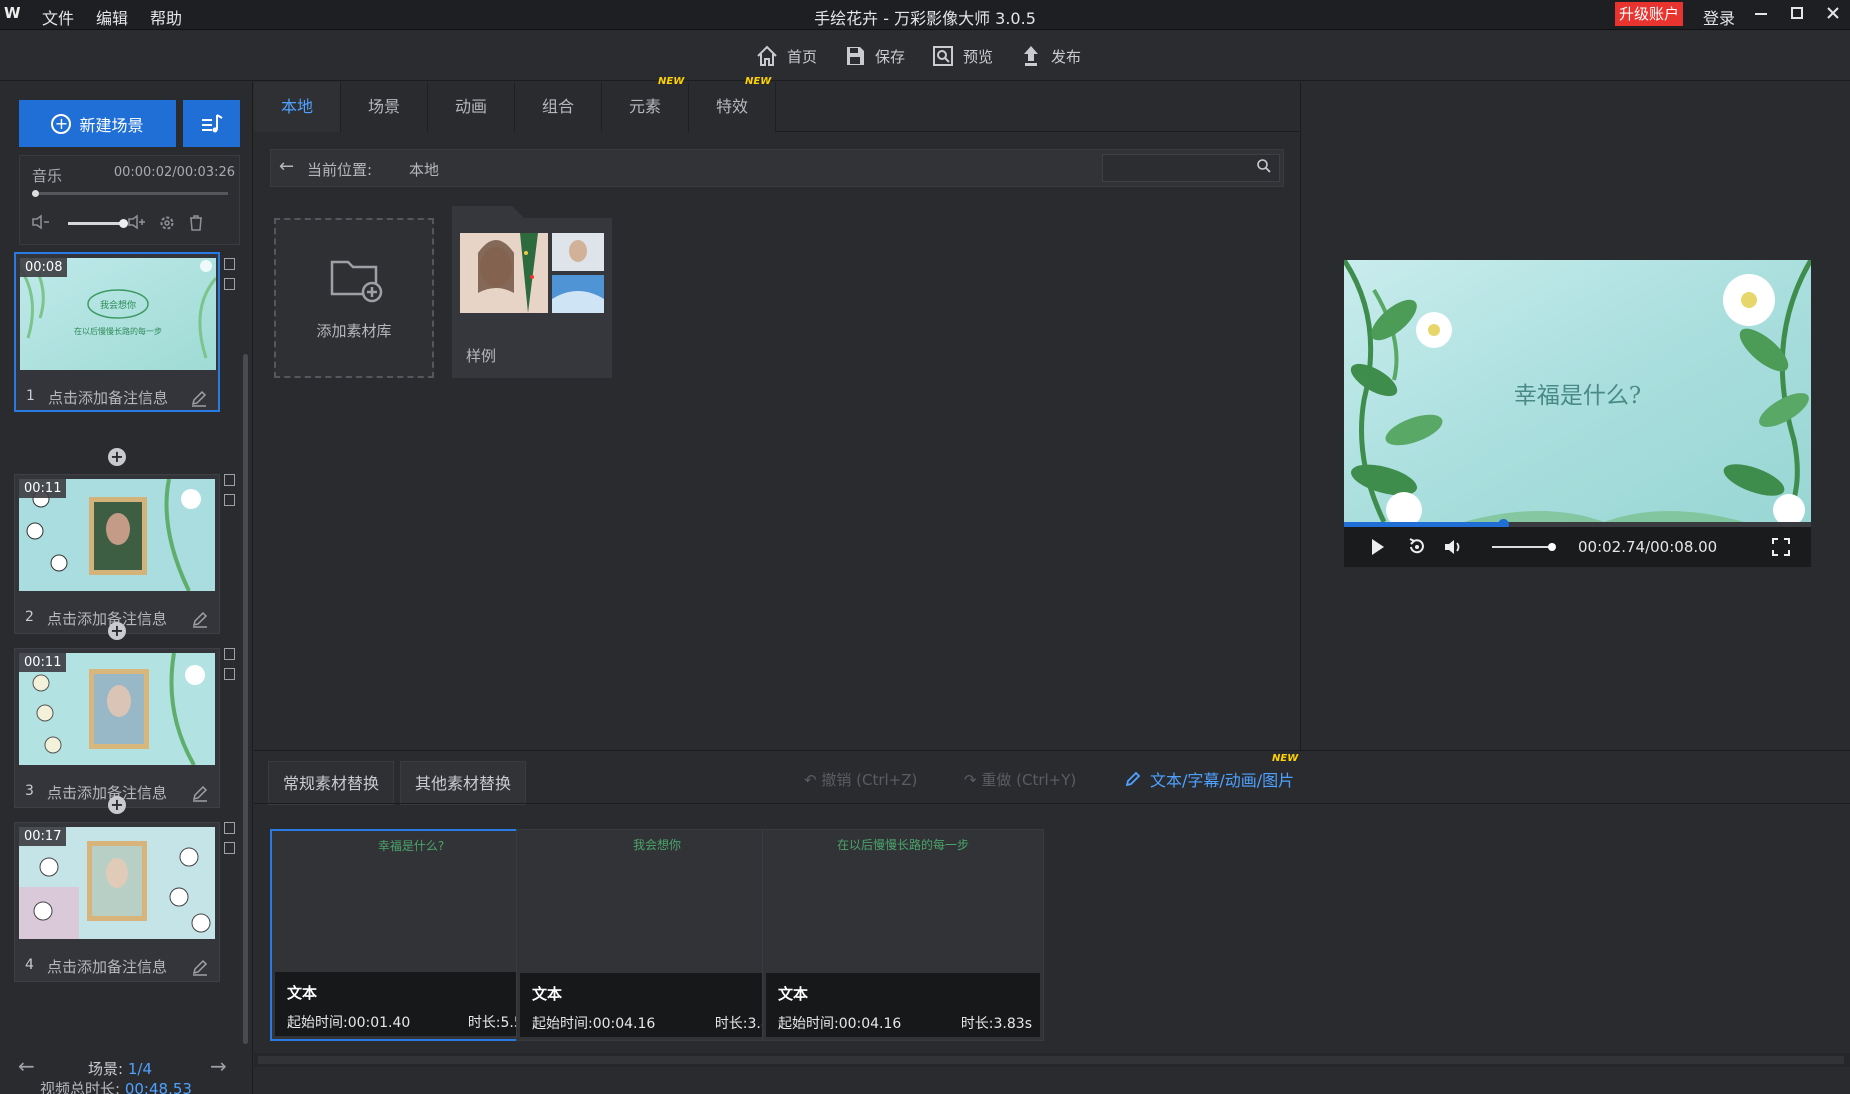  Describe the element at coordinates (902, 845) in the screenshot. I see `card-preview-text: 在以后慢慢长路的每一步` at that location.